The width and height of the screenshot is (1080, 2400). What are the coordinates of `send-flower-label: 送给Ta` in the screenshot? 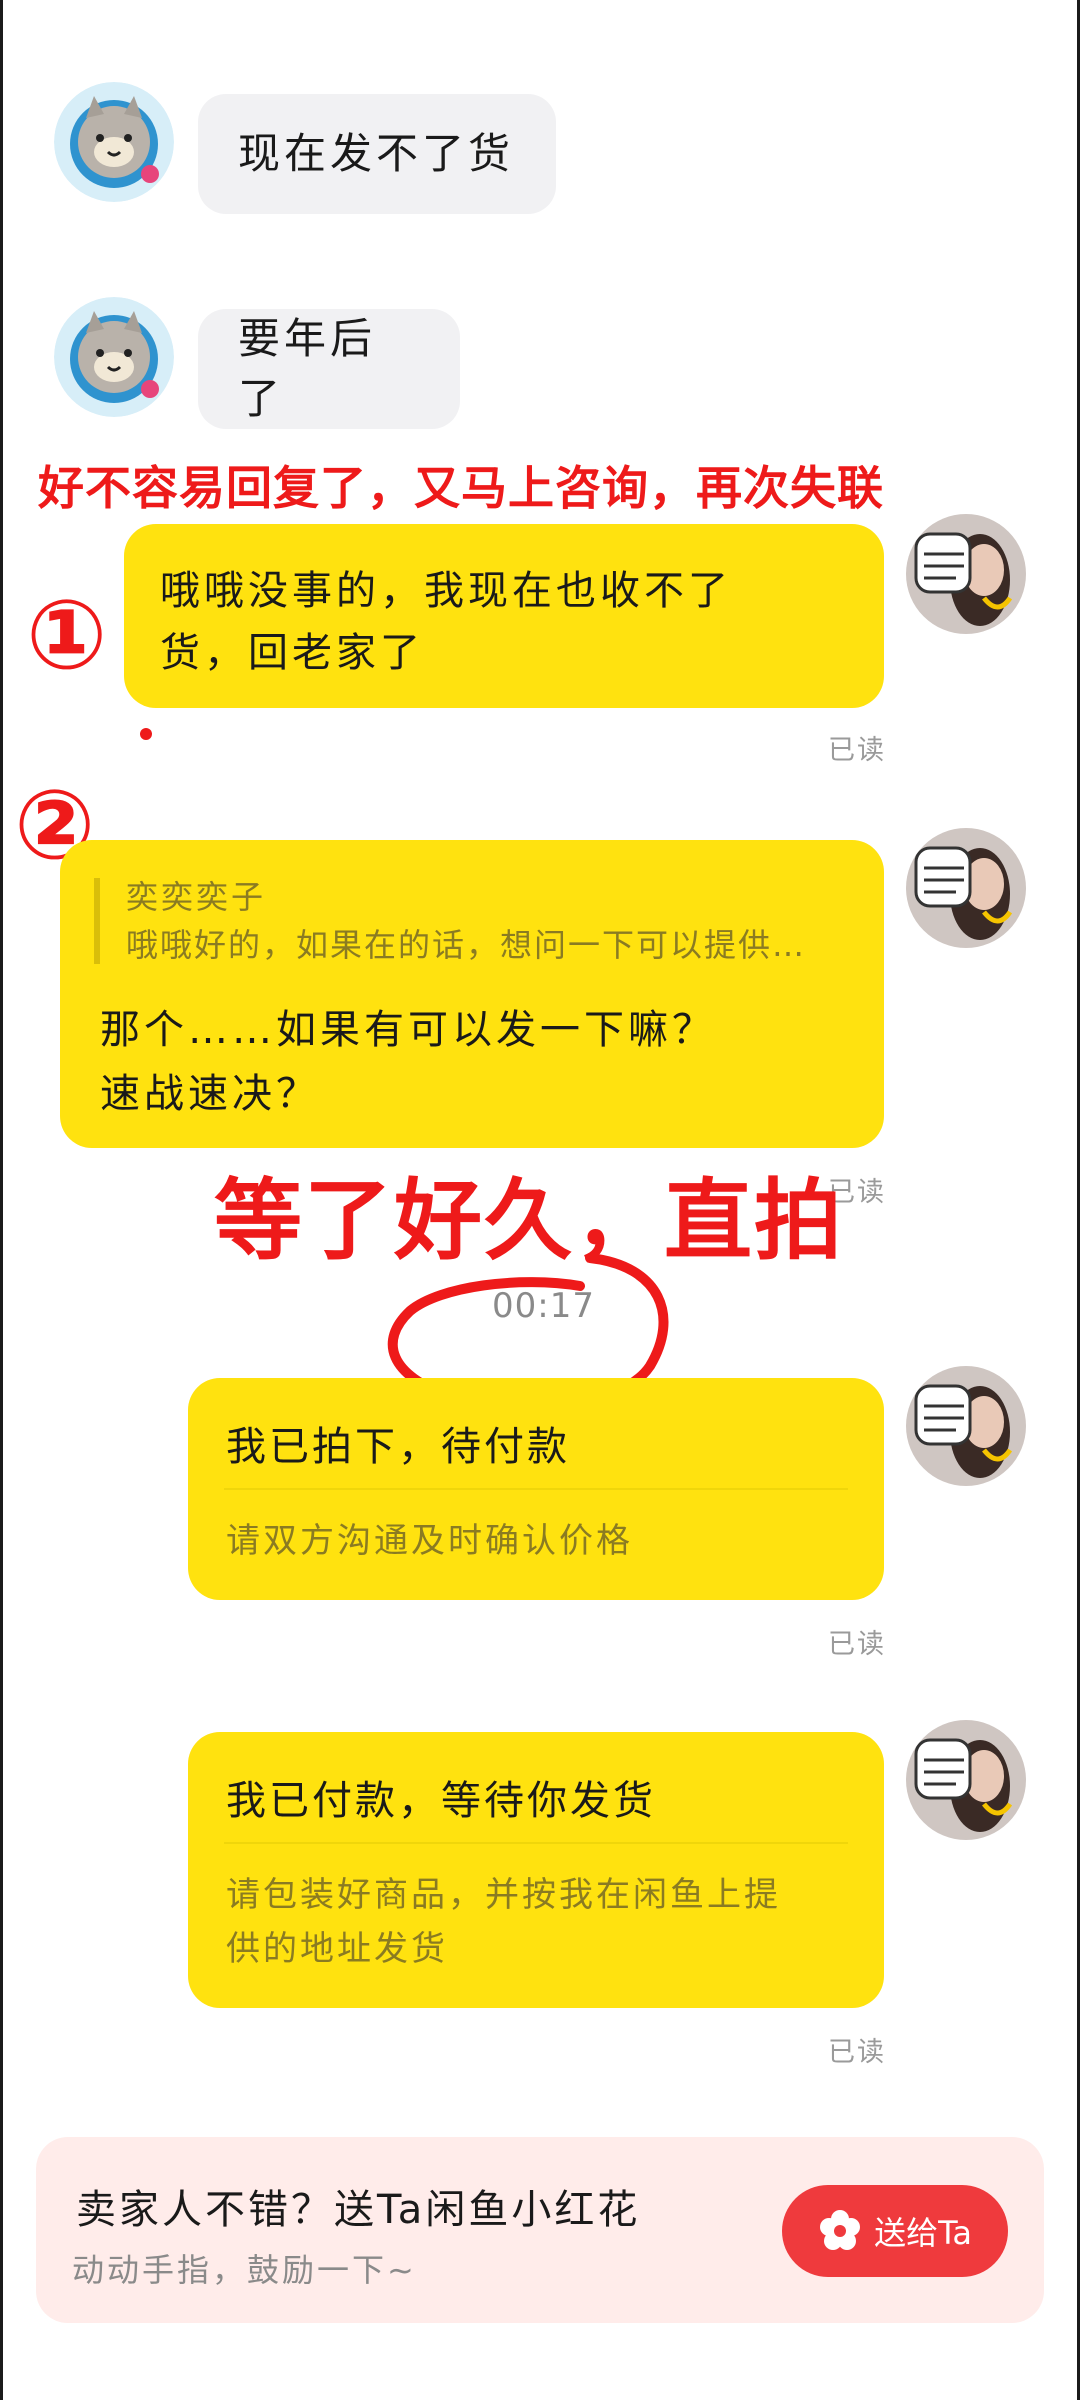 It's located at (923, 2233).